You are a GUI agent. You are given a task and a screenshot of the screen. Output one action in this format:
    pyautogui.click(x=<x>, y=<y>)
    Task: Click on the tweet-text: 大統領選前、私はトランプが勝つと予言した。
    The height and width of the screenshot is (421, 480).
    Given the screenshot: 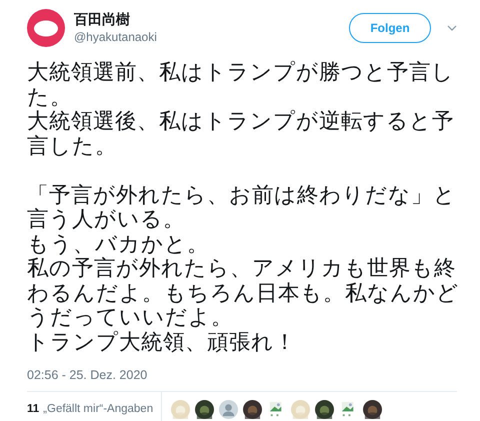 What is the action you would take?
    pyautogui.click(x=241, y=85)
    